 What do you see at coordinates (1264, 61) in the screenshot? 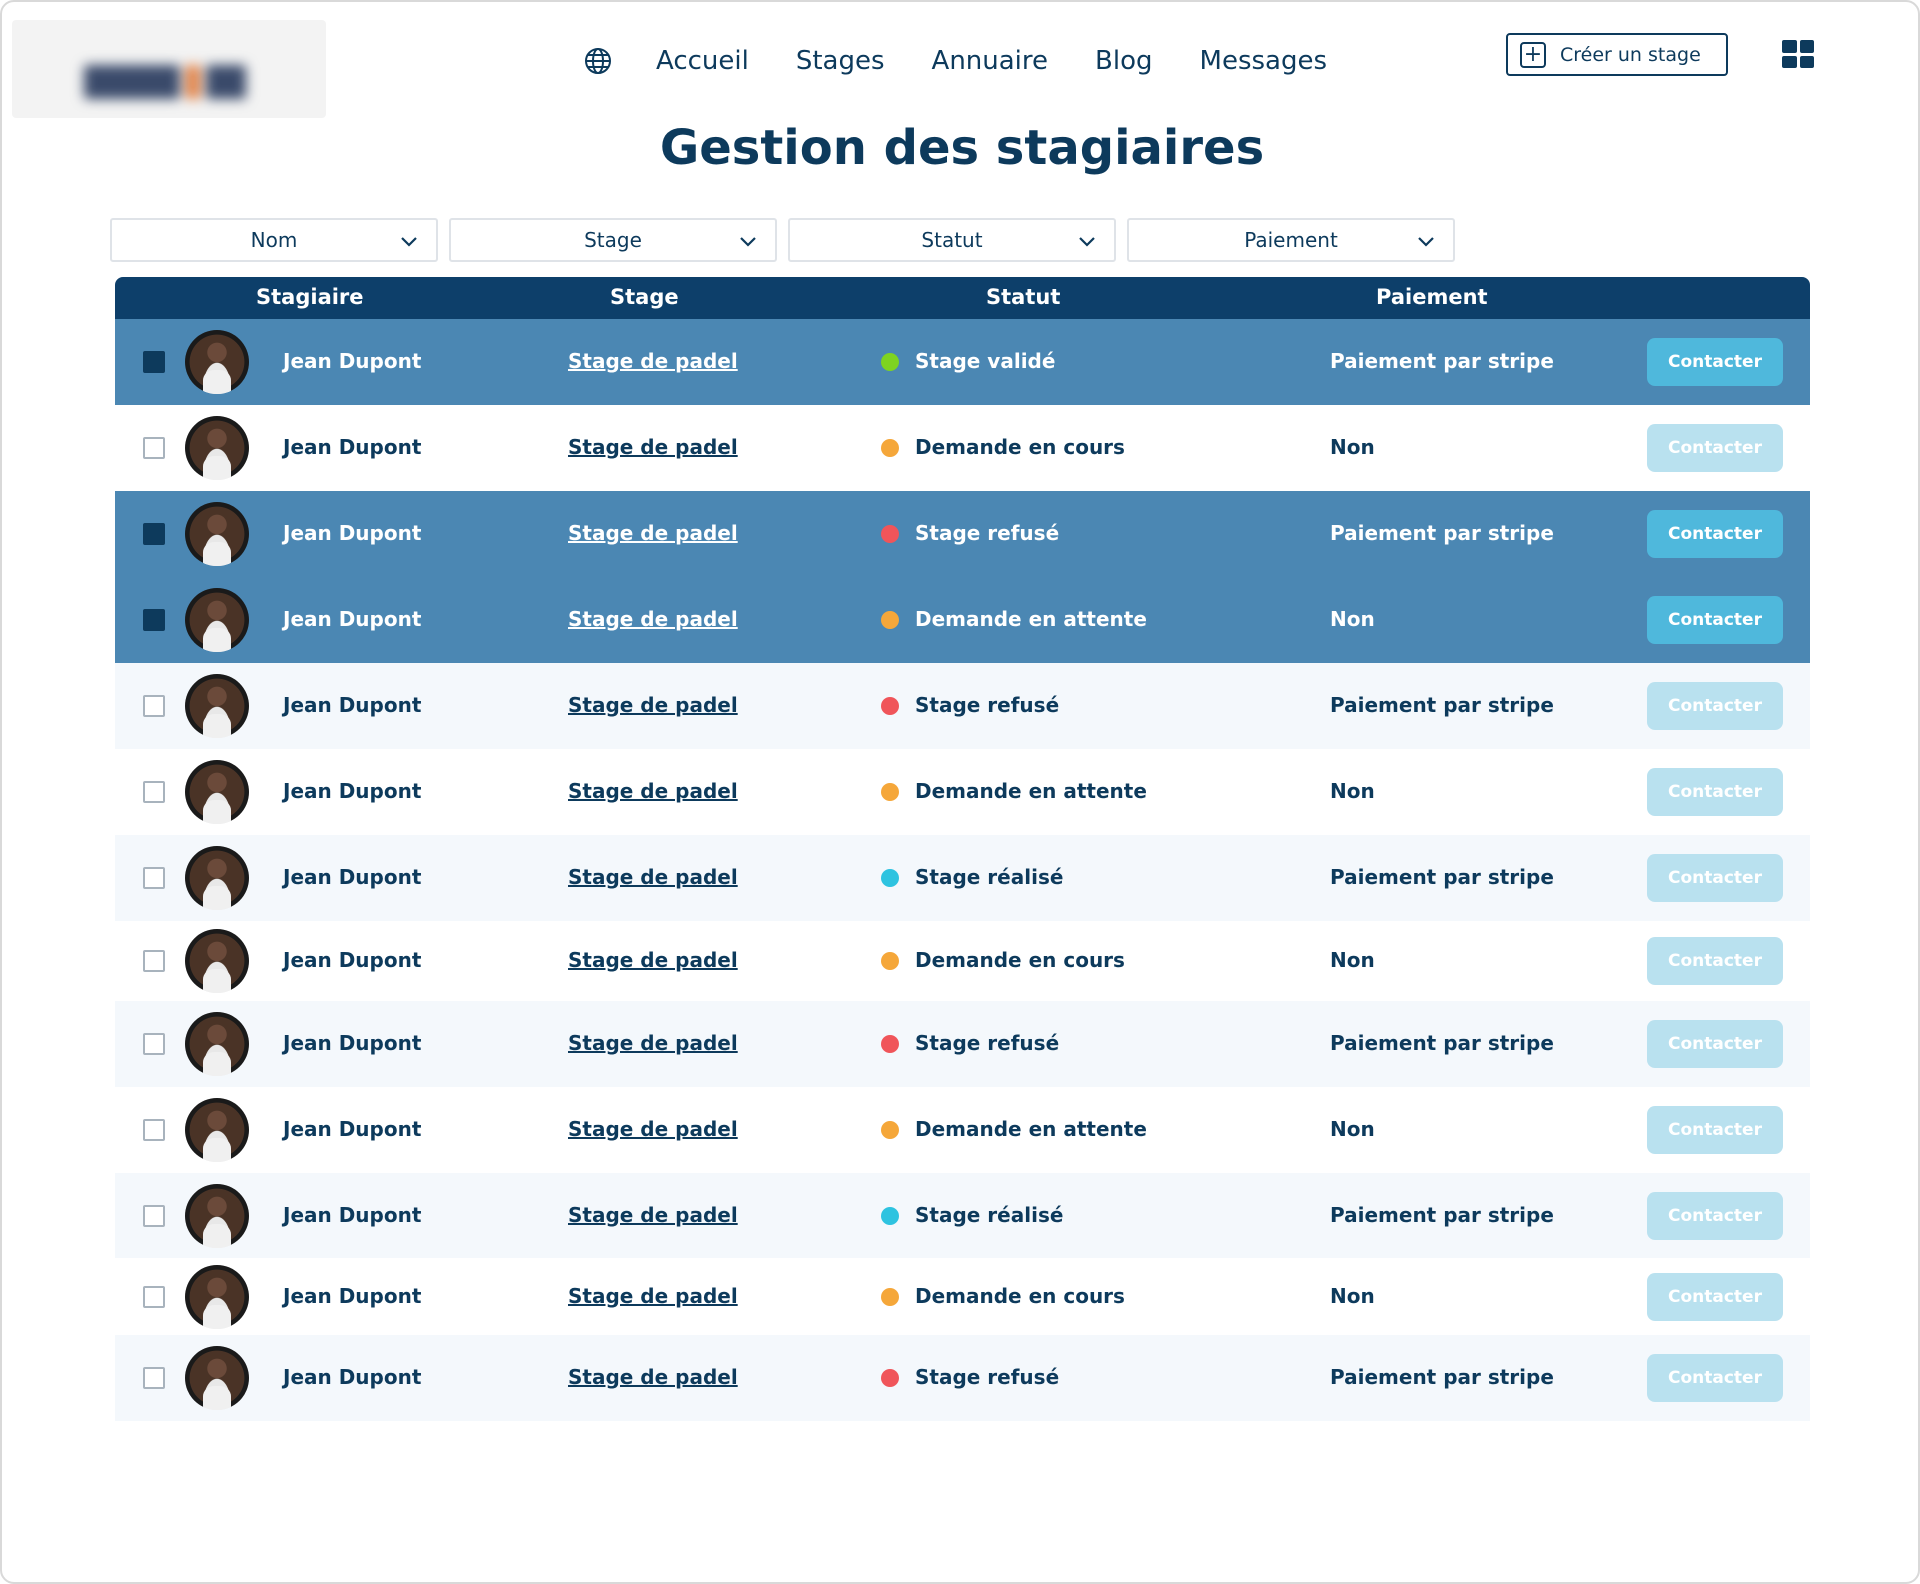
I see `nav-messages: Messages` at bounding box center [1264, 61].